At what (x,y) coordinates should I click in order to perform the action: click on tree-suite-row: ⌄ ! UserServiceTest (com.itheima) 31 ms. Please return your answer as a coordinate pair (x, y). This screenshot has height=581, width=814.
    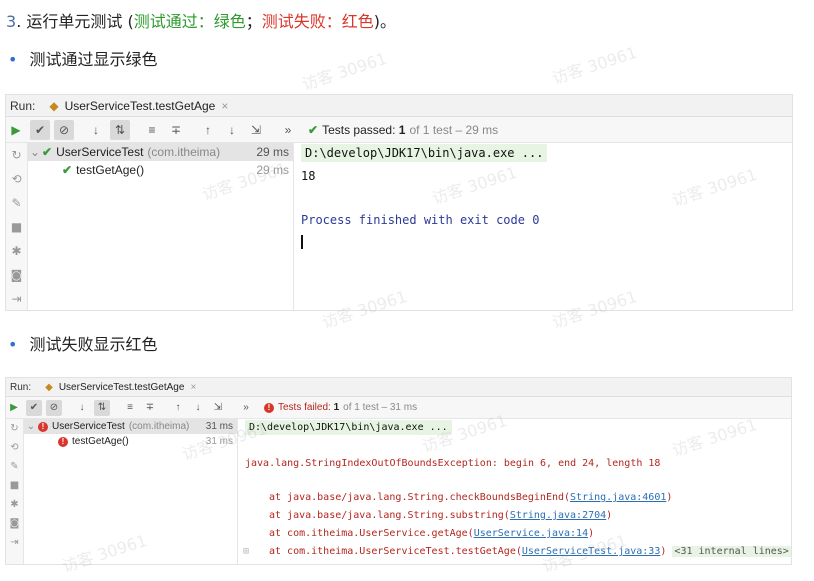
    Looking at the image, I should click on (130, 426).